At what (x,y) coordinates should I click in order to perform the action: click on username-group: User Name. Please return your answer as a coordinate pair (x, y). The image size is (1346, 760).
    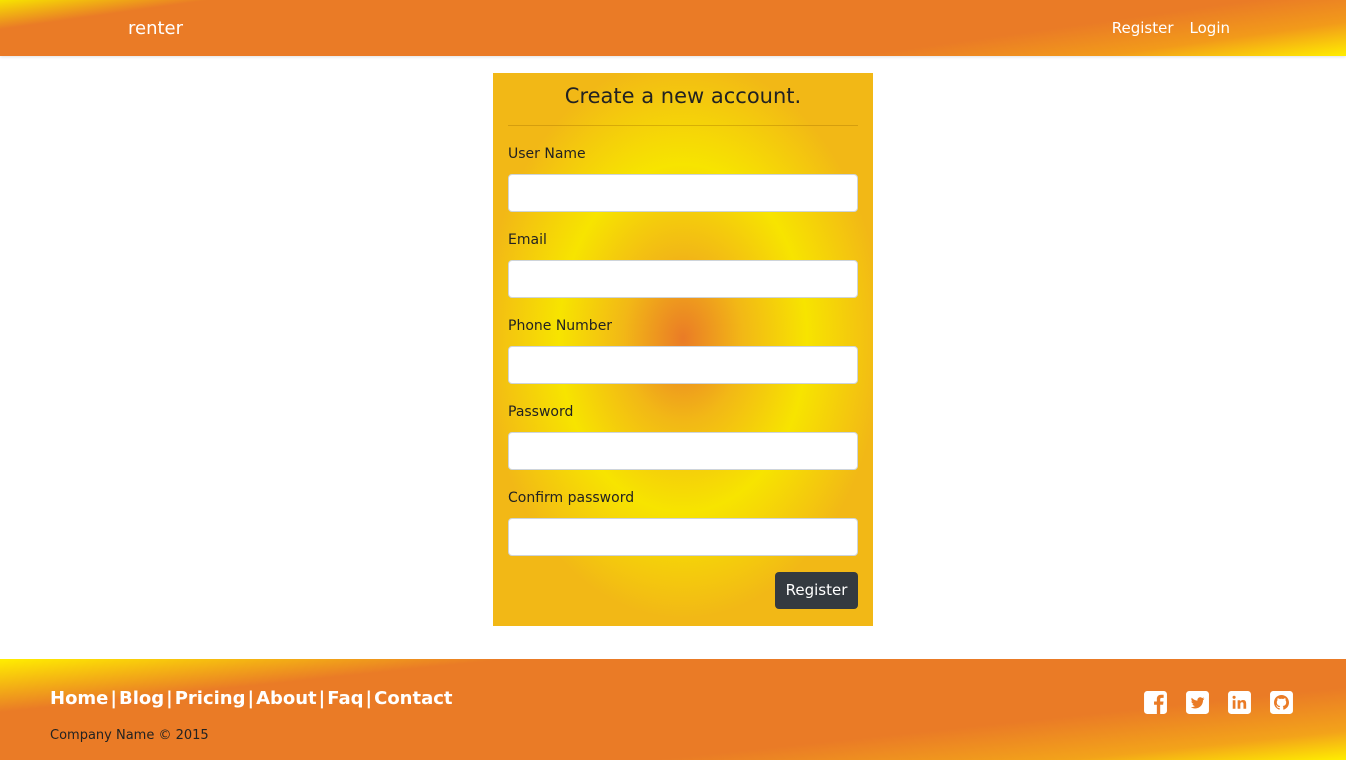
    Looking at the image, I should click on (683, 178).